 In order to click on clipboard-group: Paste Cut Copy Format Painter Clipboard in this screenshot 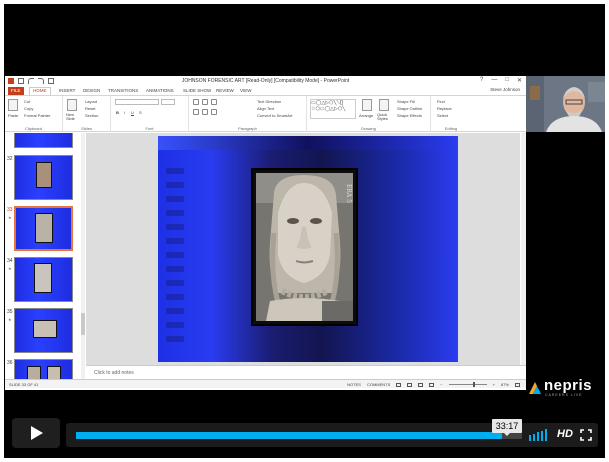, I will do `click(34, 114)`.